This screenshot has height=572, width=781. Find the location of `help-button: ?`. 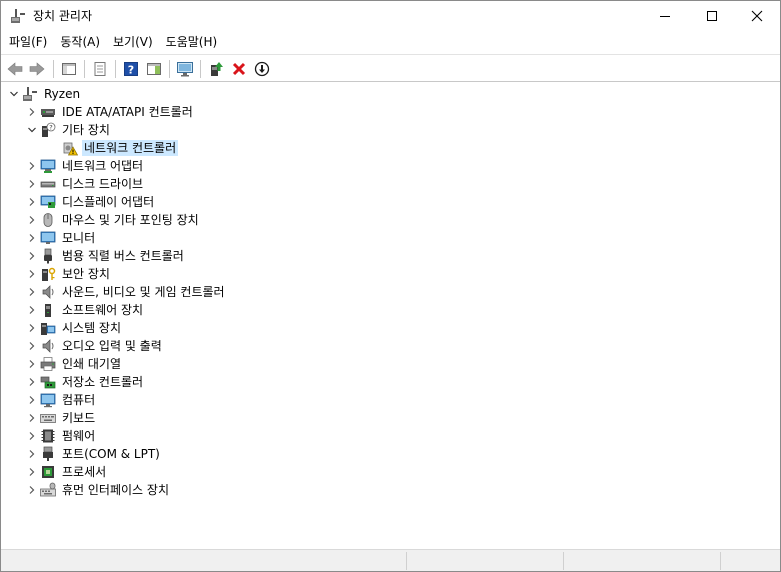

help-button: ? is located at coordinates (131, 69).